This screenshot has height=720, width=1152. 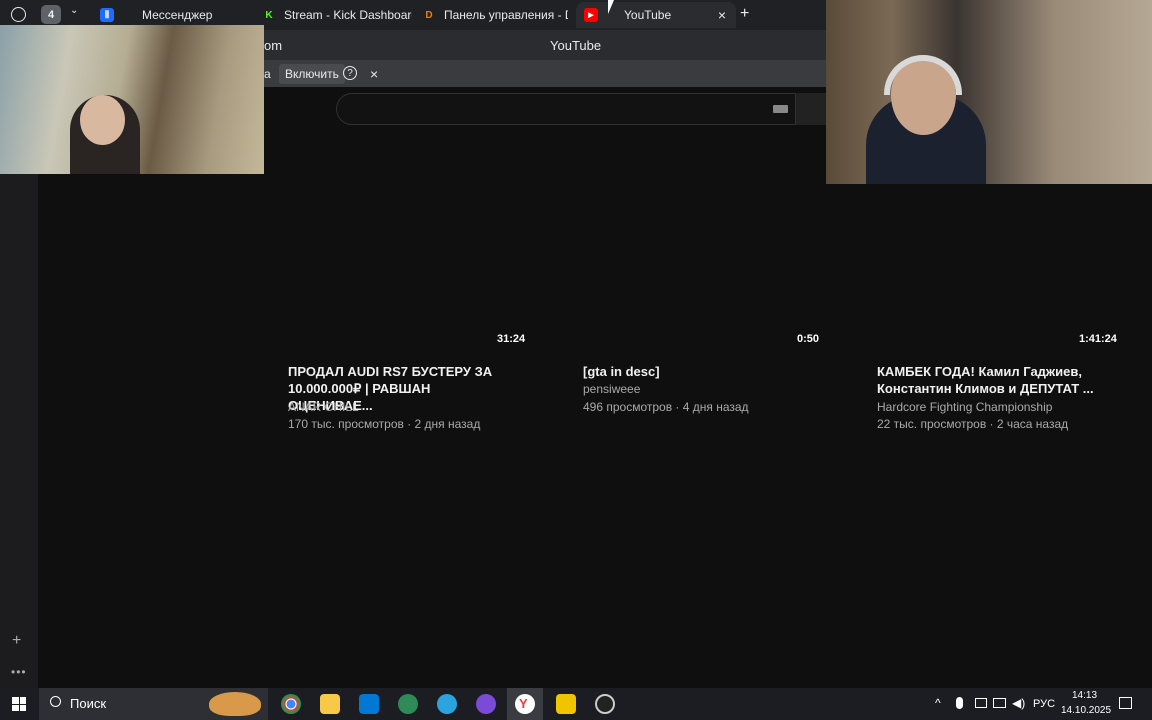 What do you see at coordinates (374, 74) in the screenshot?
I see `close-icon: ×` at bounding box center [374, 74].